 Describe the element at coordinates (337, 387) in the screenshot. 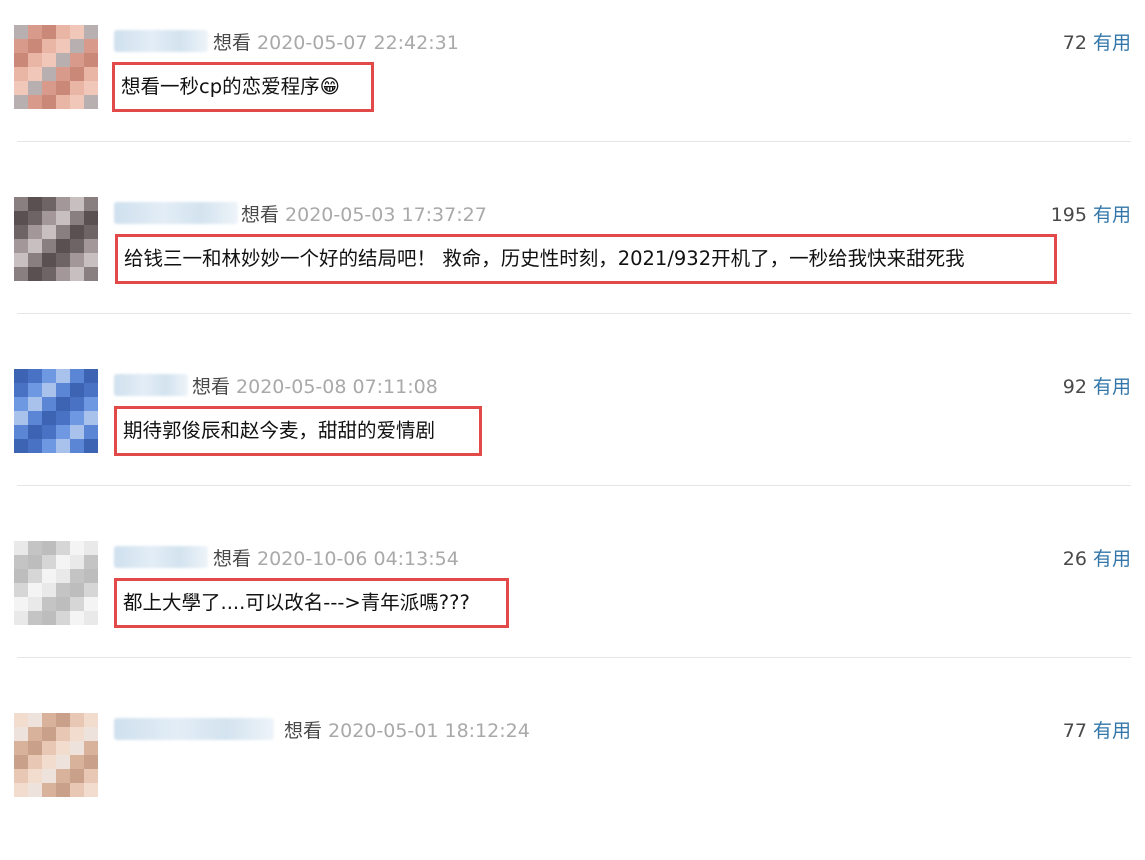

I see `comment-time: 2020-05-08 07:11:08` at that location.